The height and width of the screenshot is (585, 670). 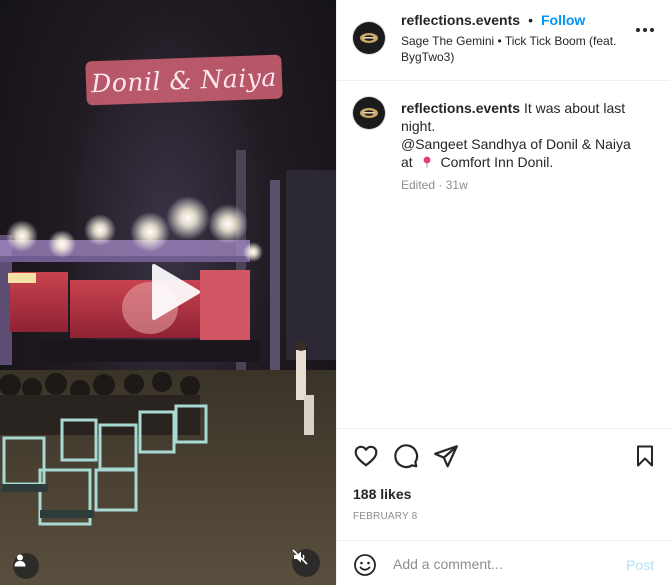 What do you see at coordinates (407, 162) in the screenshot?
I see `caption-at-text: at` at bounding box center [407, 162].